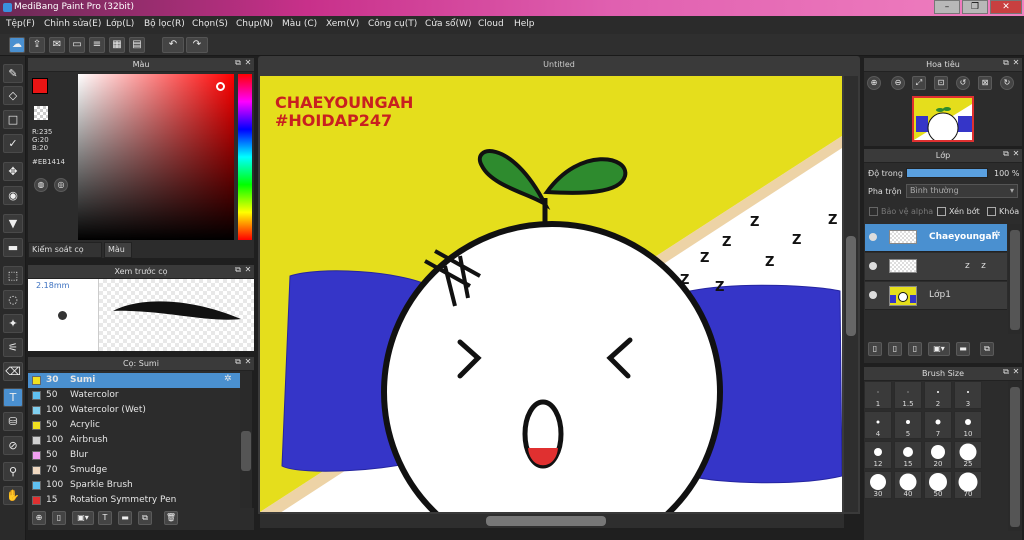 The width and height of the screenshot is (1024, 540). Describe the element at coordinates (254, 24) in the screenshot. I see `menu-capture: Chụp(N)` at that location.